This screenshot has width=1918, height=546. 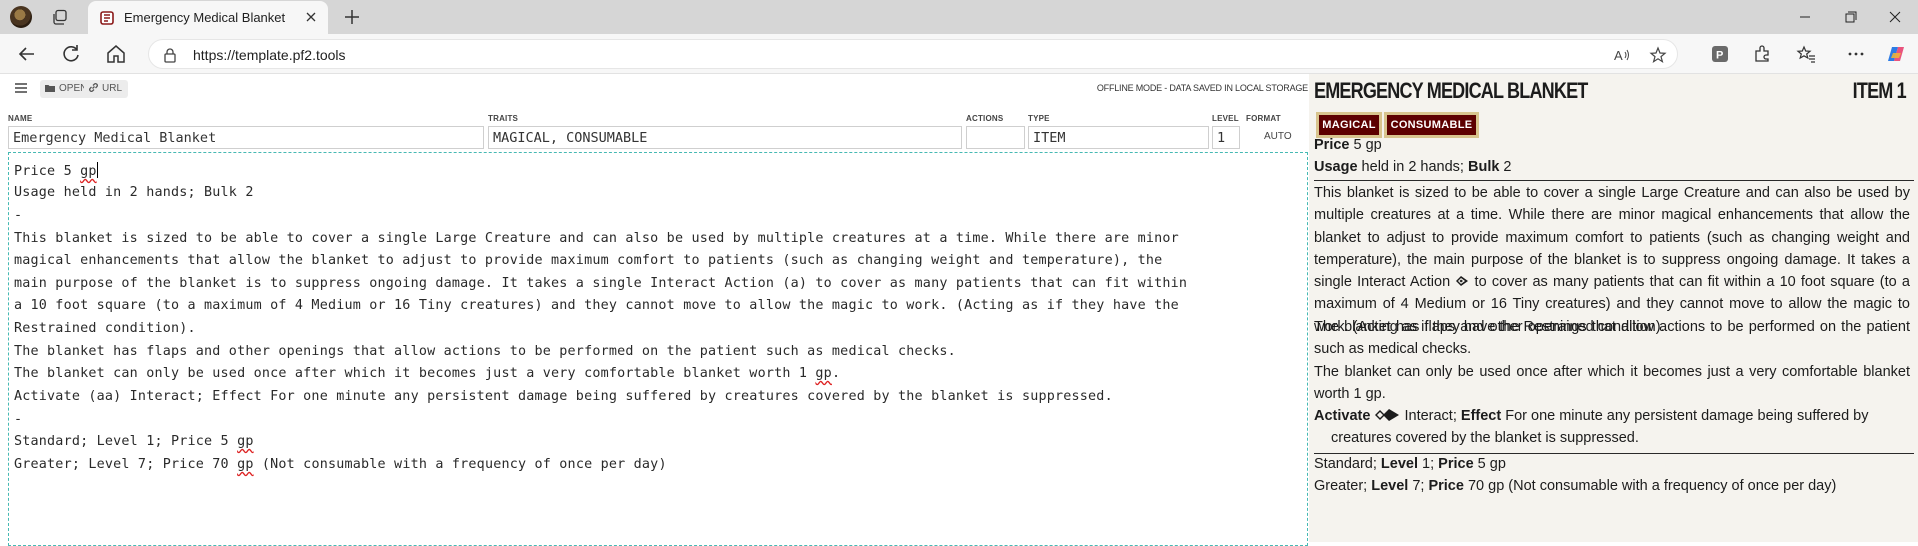 I want to click on type-input: ITEM, so click(x=1118, y=137).